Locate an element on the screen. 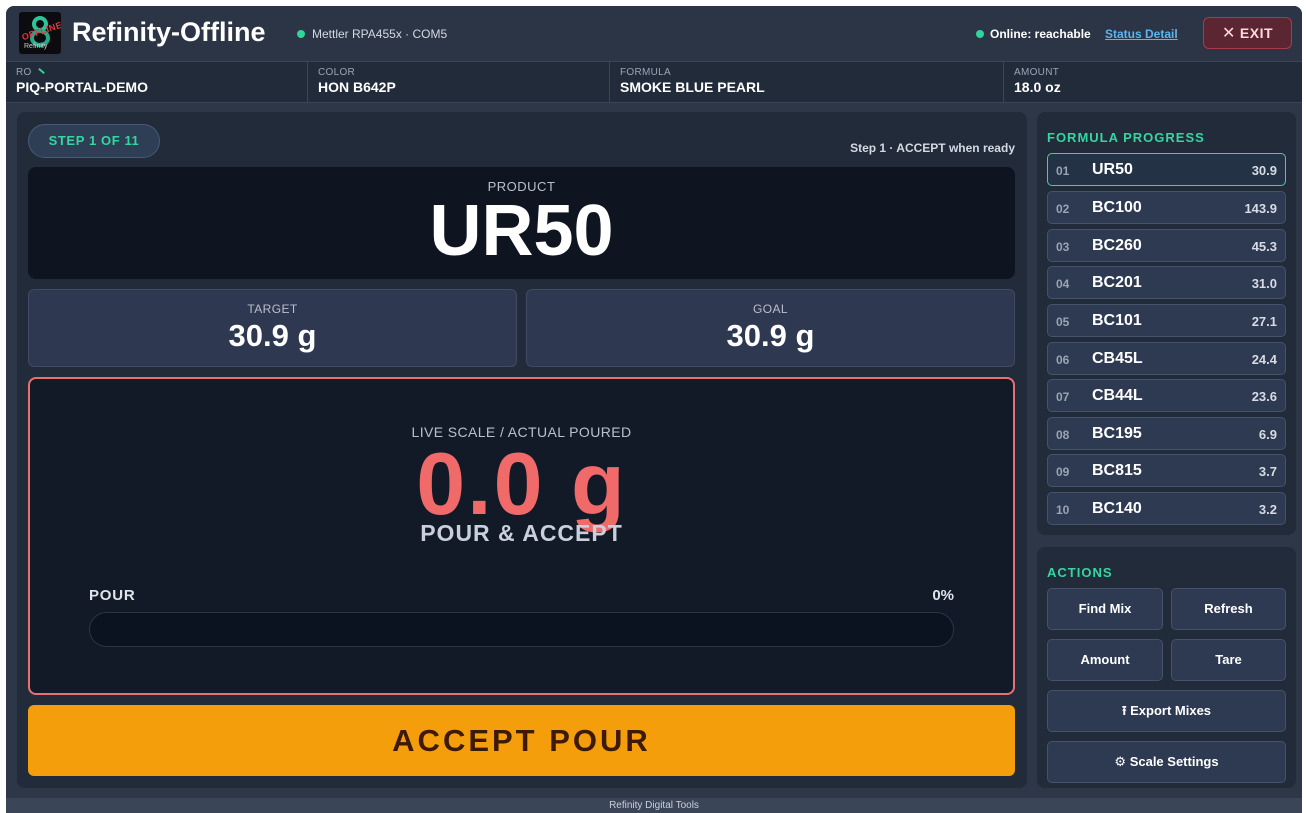 The image size is (1306, 813). progress-item-bc140: 10 BC140 3.2 is located at coordinates (1166, 508).